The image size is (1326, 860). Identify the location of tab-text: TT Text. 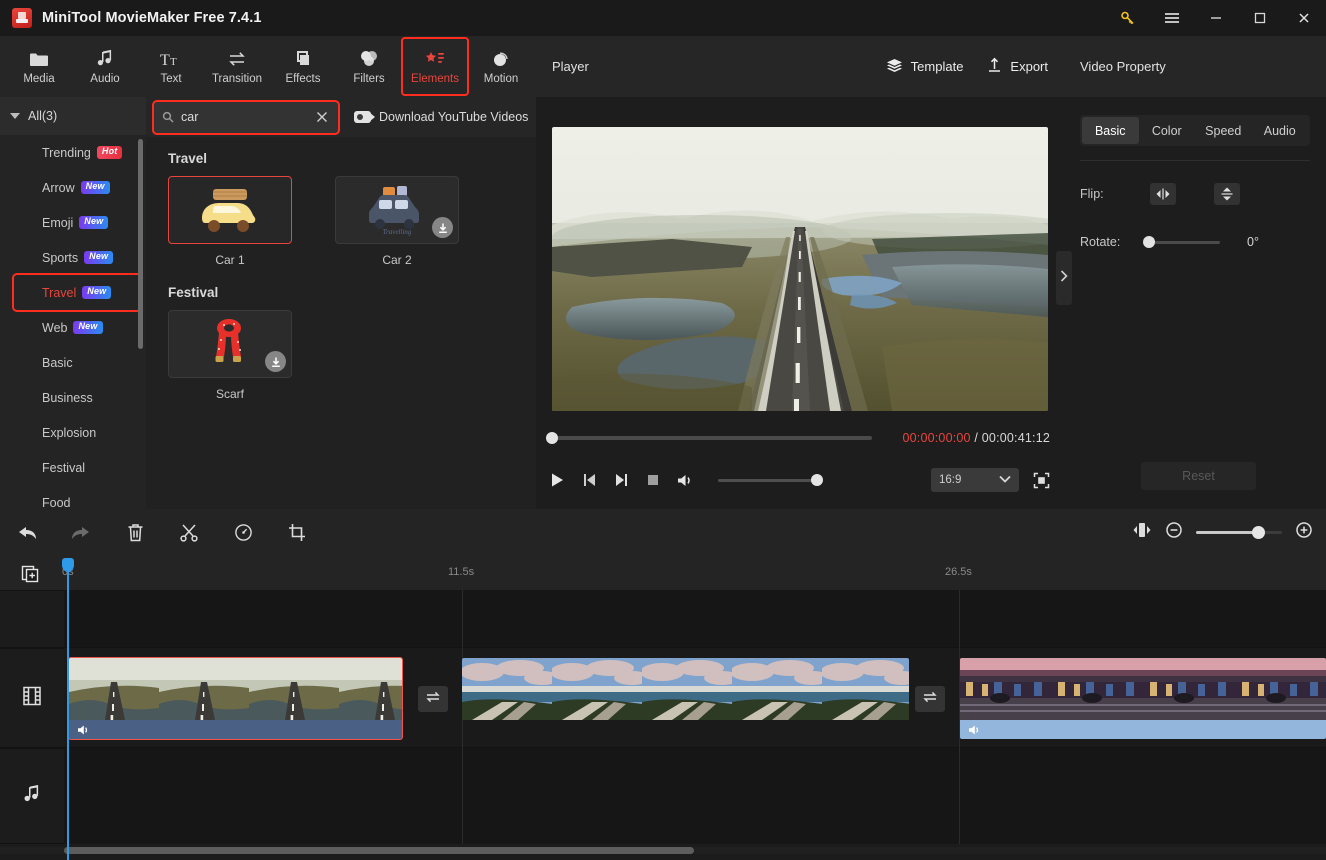
(171, 66).